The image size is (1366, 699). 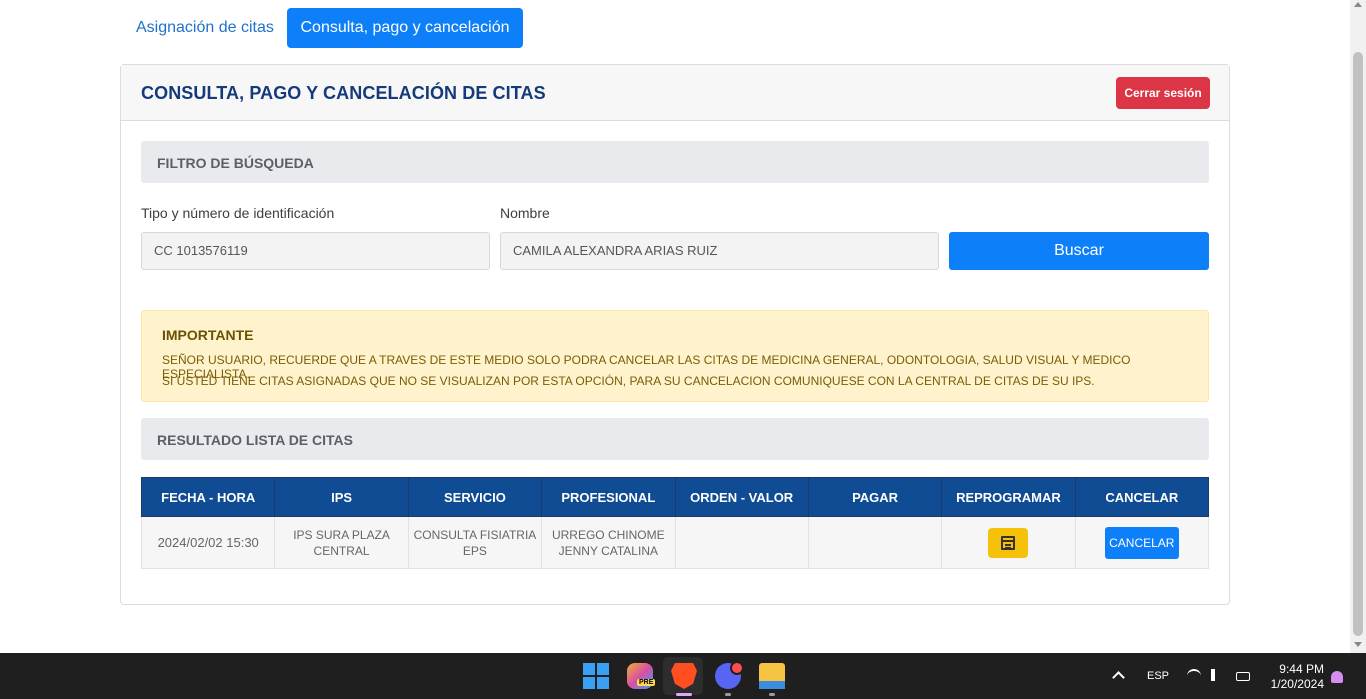 I want to click on cell-orden-valor, so click(x=741, y=542).